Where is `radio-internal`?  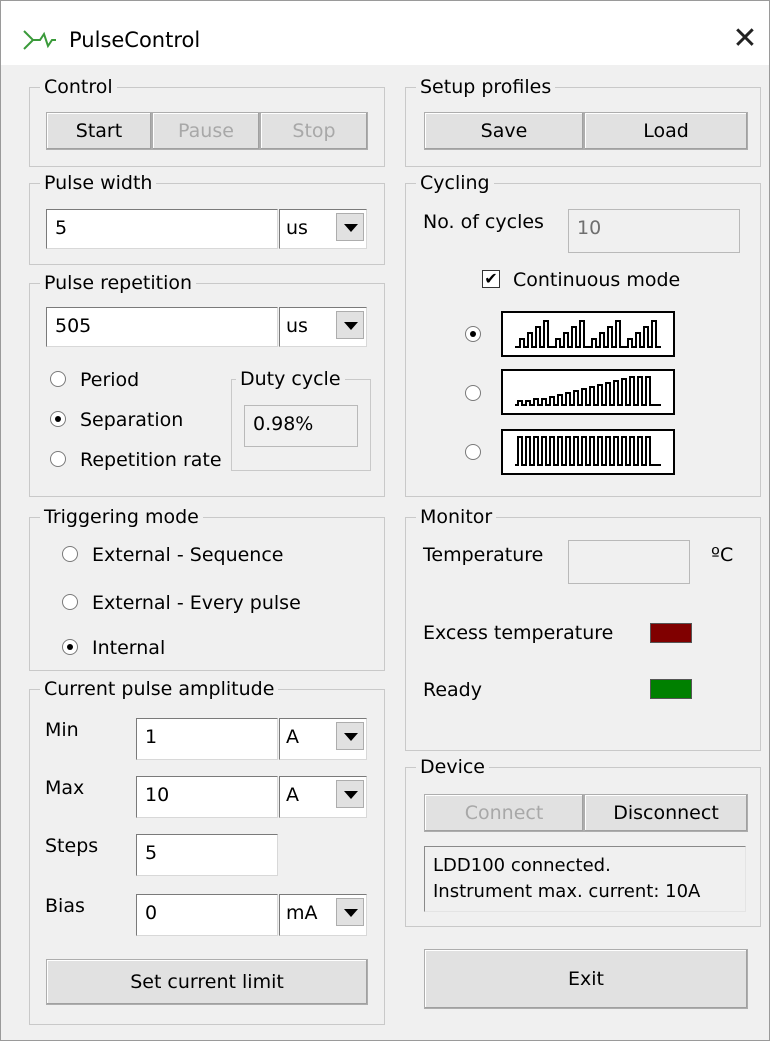
radio-internal is located at coordinates (70, 647).